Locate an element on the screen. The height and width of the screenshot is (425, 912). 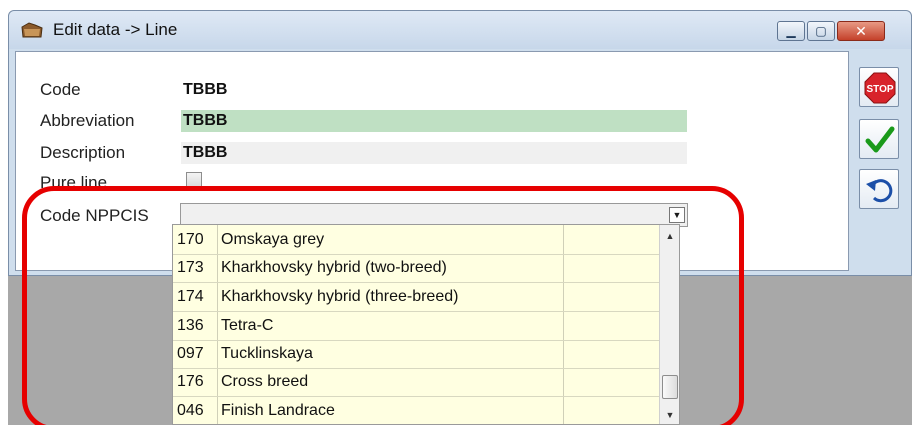
folder-icon is located at coordinates (32, 30).